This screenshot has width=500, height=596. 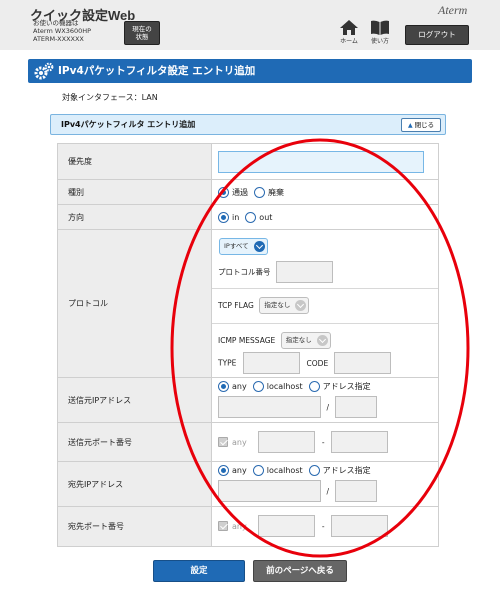 I want to click on tcp-flag-label: TCP FLAG, so click(x=236, y=305).